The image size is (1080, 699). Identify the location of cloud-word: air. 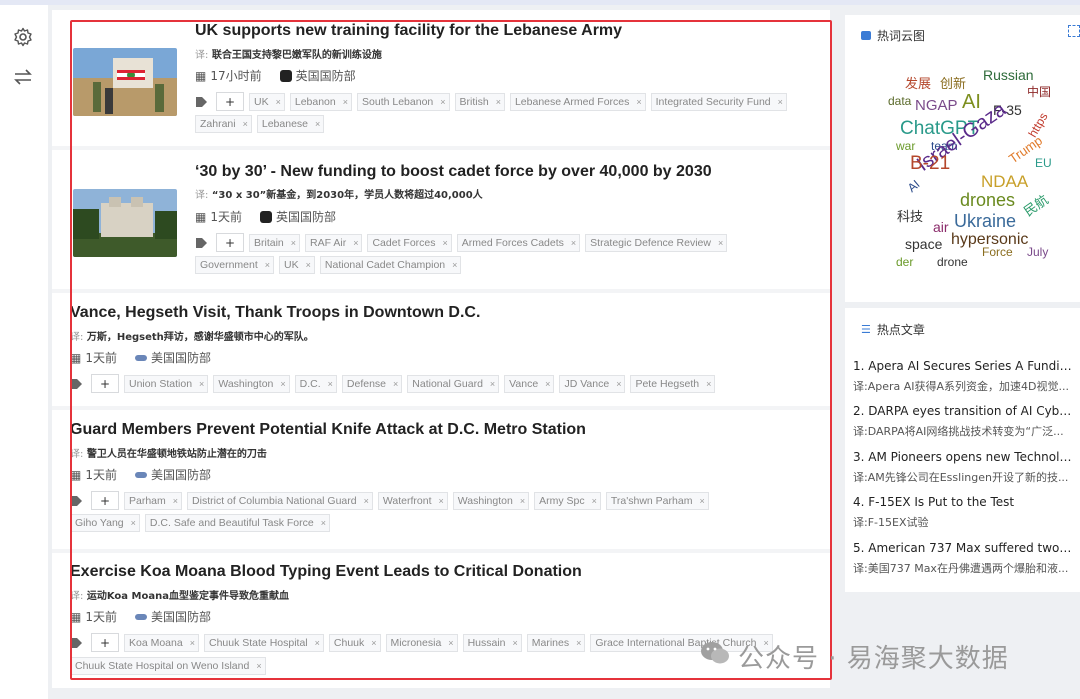
(941, 227).